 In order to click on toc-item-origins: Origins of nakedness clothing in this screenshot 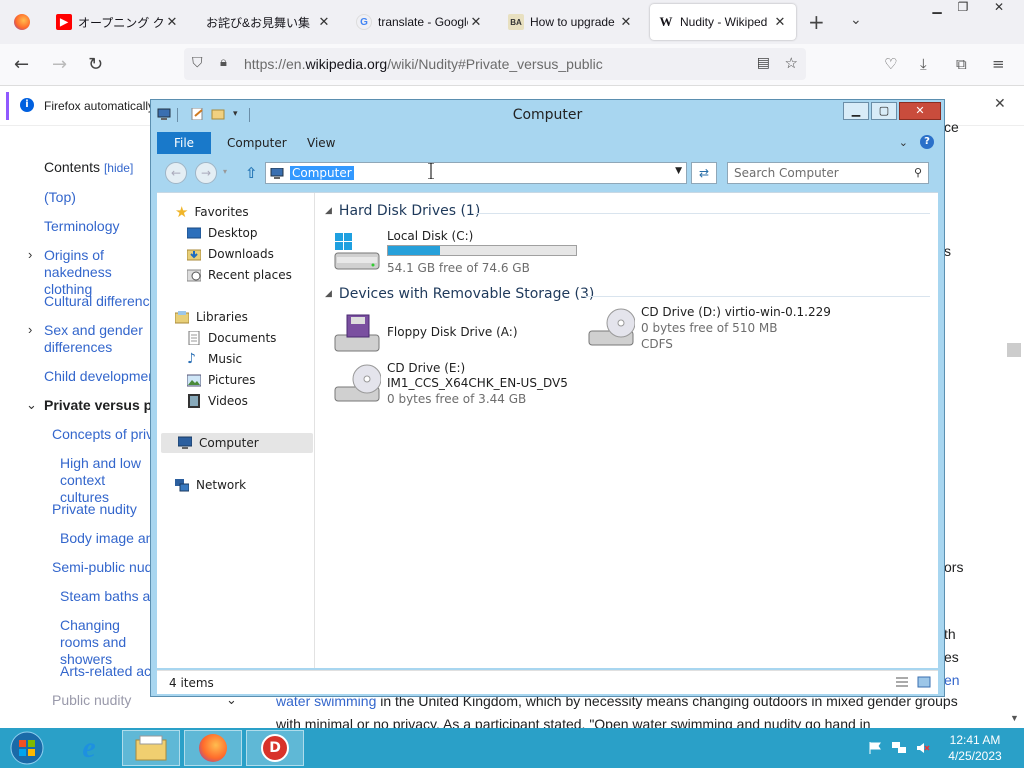, I will do `click(97, 272)`.